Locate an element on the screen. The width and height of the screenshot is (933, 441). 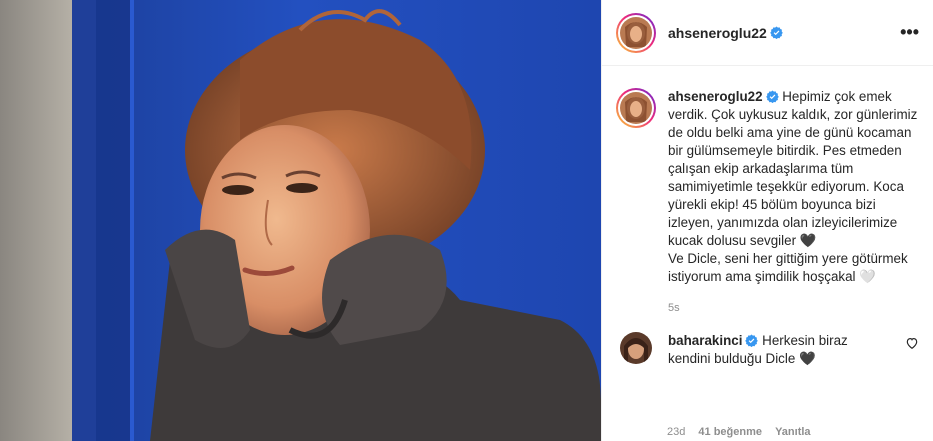
post-header: ahseneroglu22 ••• is located at coordinates (767, 33).